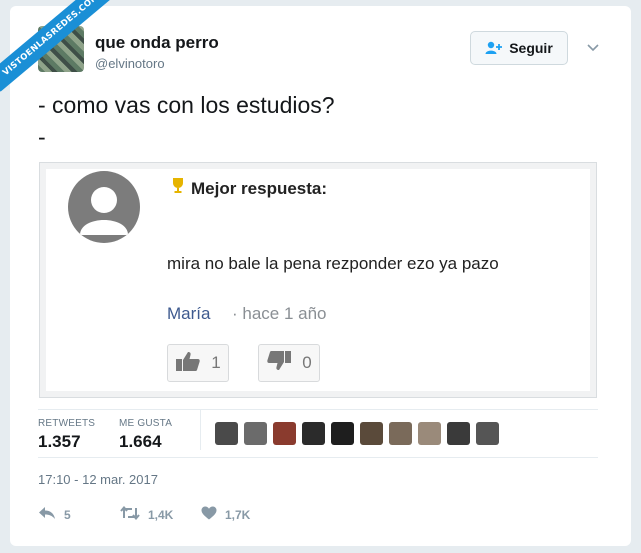 The width and height of the screenshot is (641, 553). I want to click on liker-avatars, so click(357, 433).